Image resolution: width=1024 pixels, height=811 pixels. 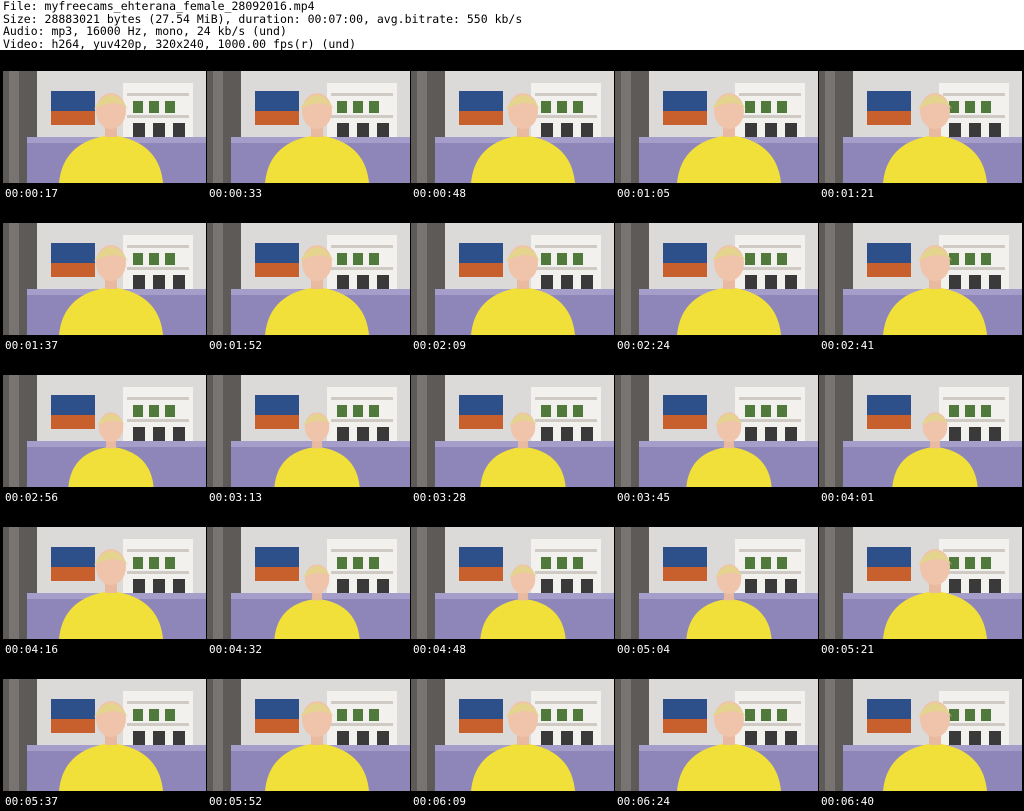 What do you see at coordinates (439, 649) in the screenshot?
I see `thumbnail-timestamp: 00:04:48` at bounding box center [439, 649].